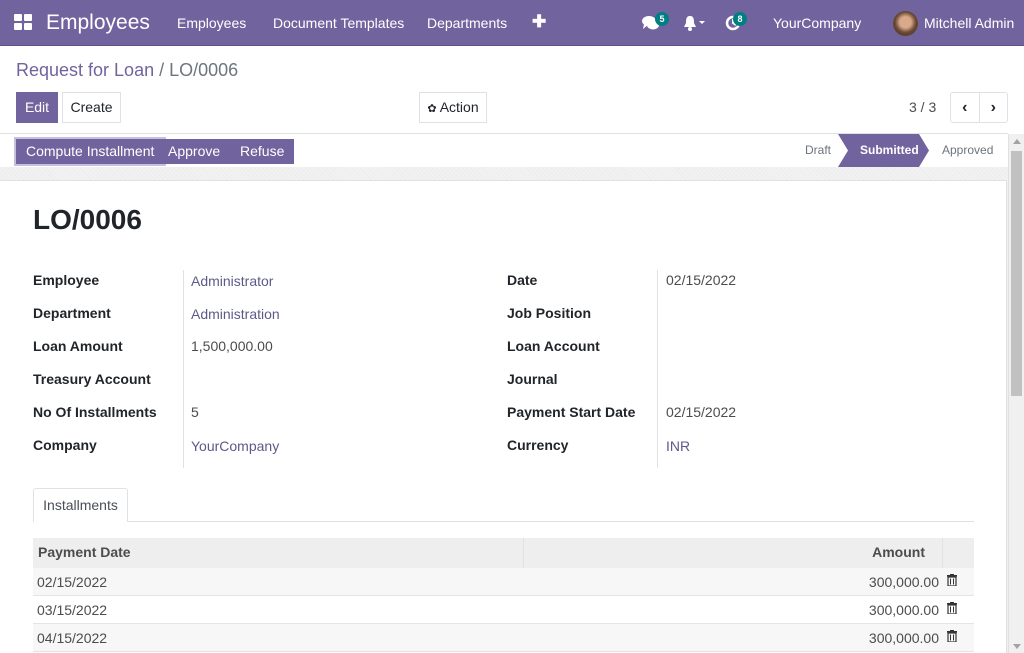 Image resolution: width=1024 pixels, height=653 pixels. I want to click on user-menu: Mitchell Admin, so click(969, 23).